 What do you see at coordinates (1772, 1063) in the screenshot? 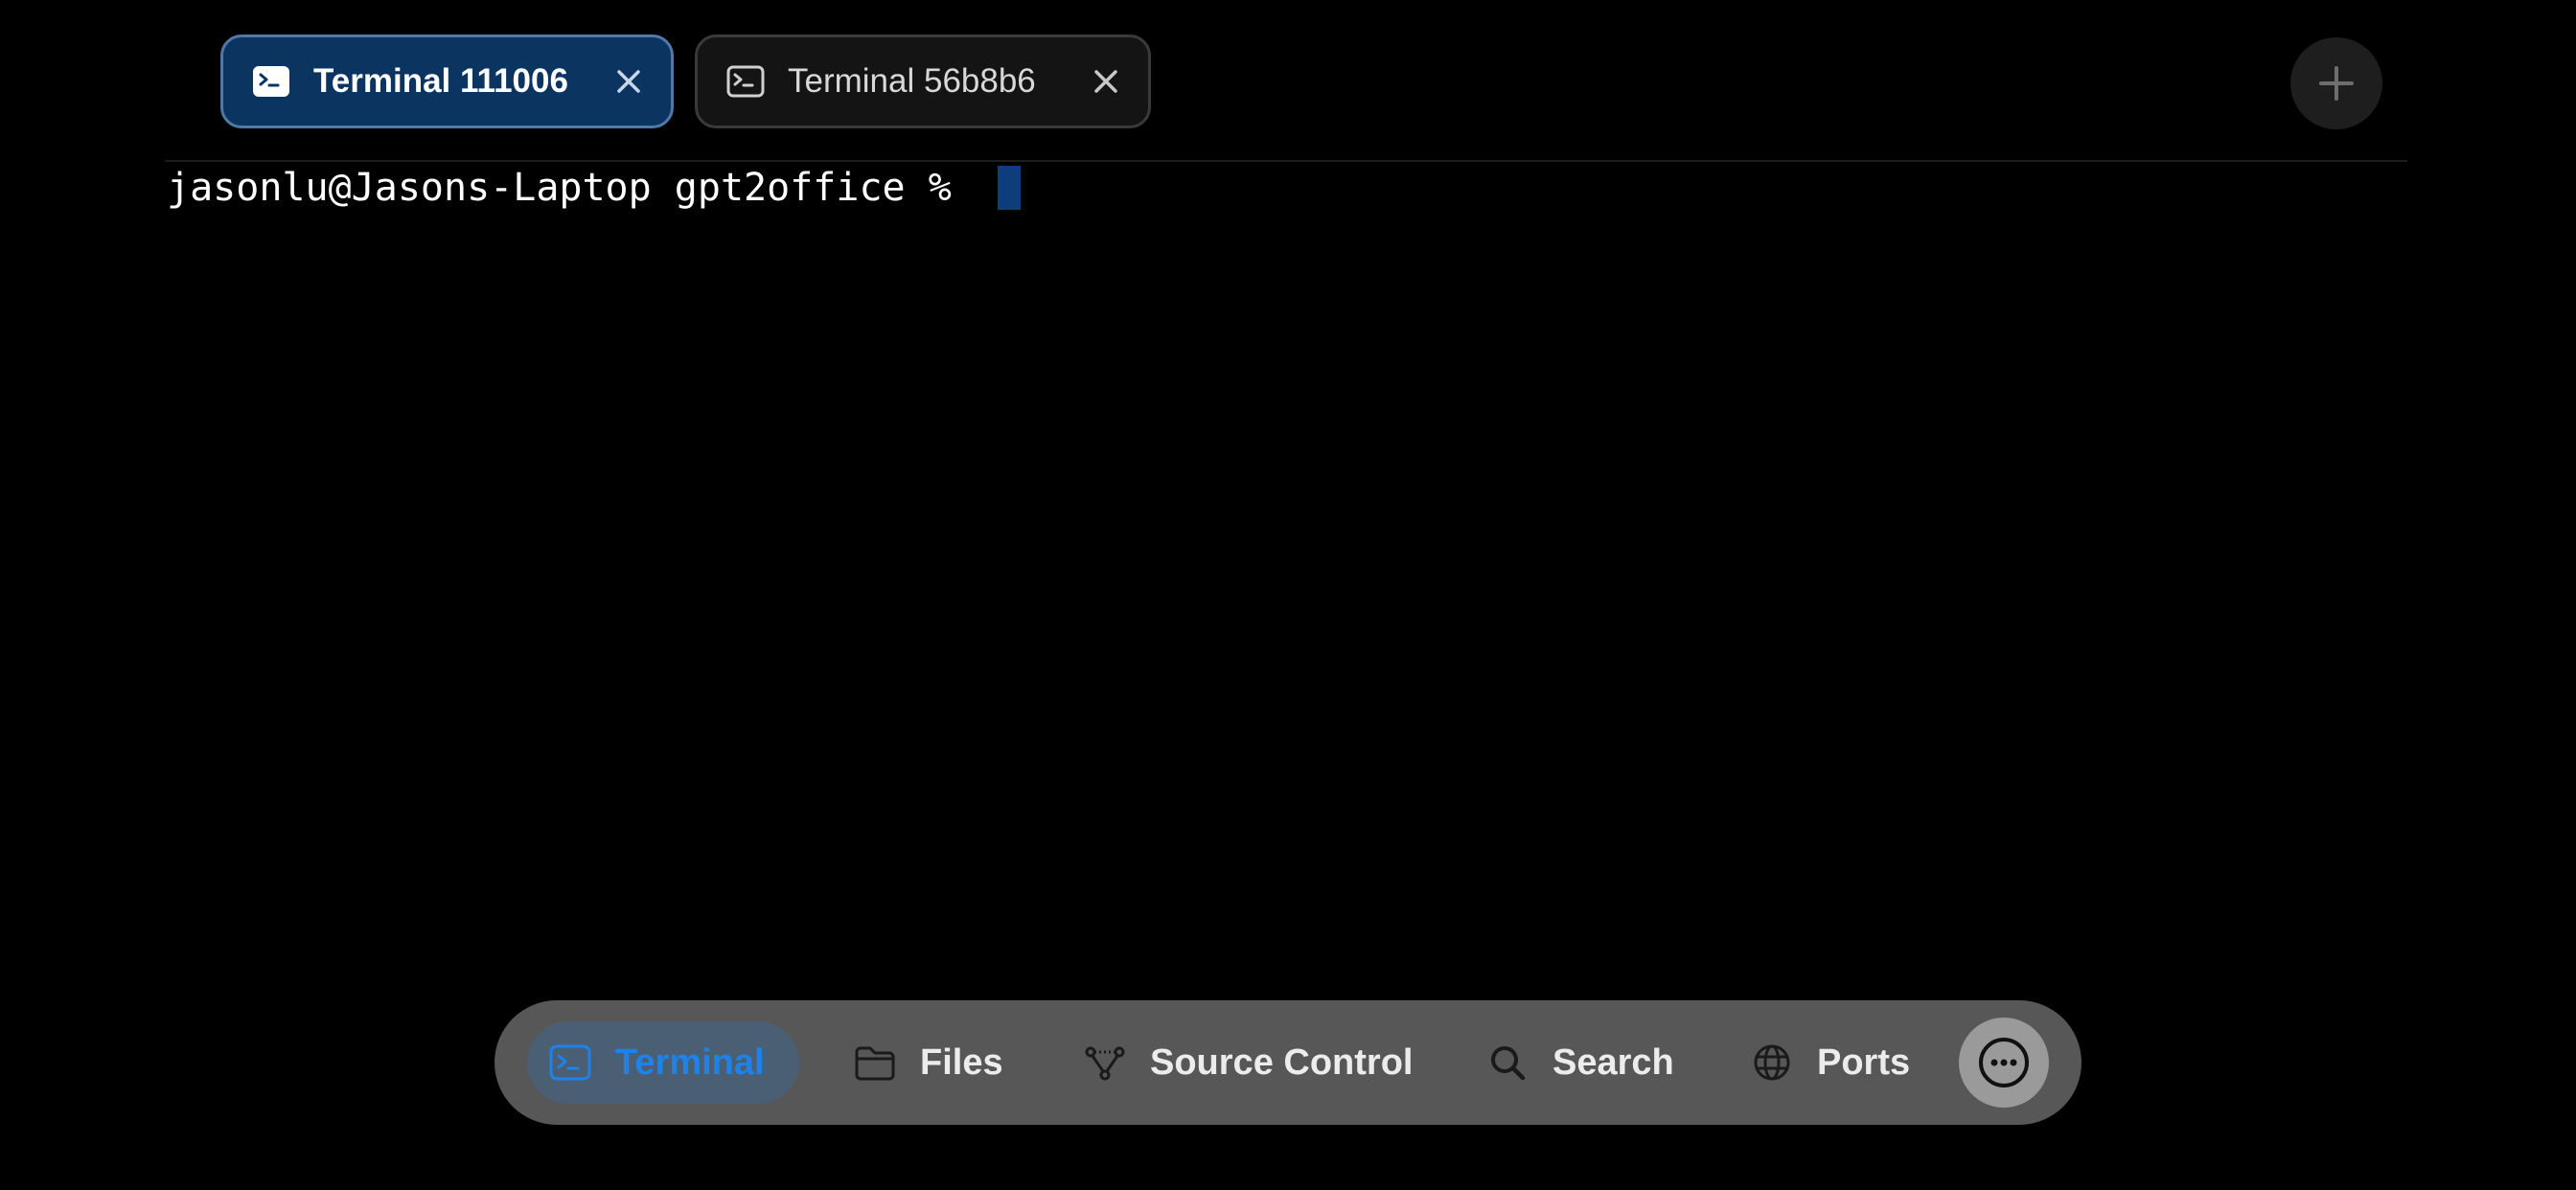
I see `globe-icon` at bounding box center [1772, 1063].